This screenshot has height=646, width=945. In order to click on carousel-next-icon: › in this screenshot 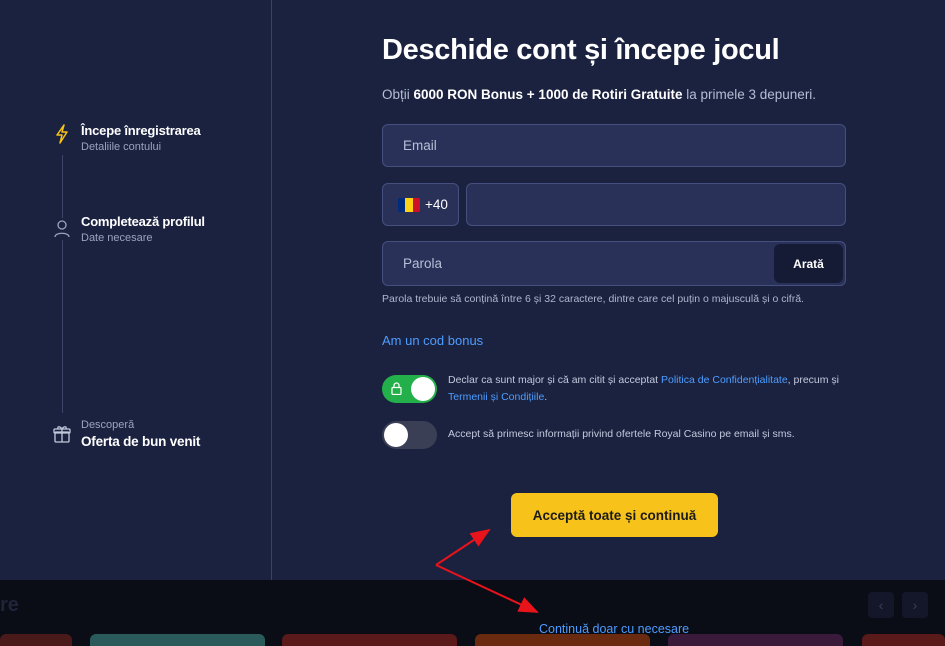, I will do `click(915, 605)`.